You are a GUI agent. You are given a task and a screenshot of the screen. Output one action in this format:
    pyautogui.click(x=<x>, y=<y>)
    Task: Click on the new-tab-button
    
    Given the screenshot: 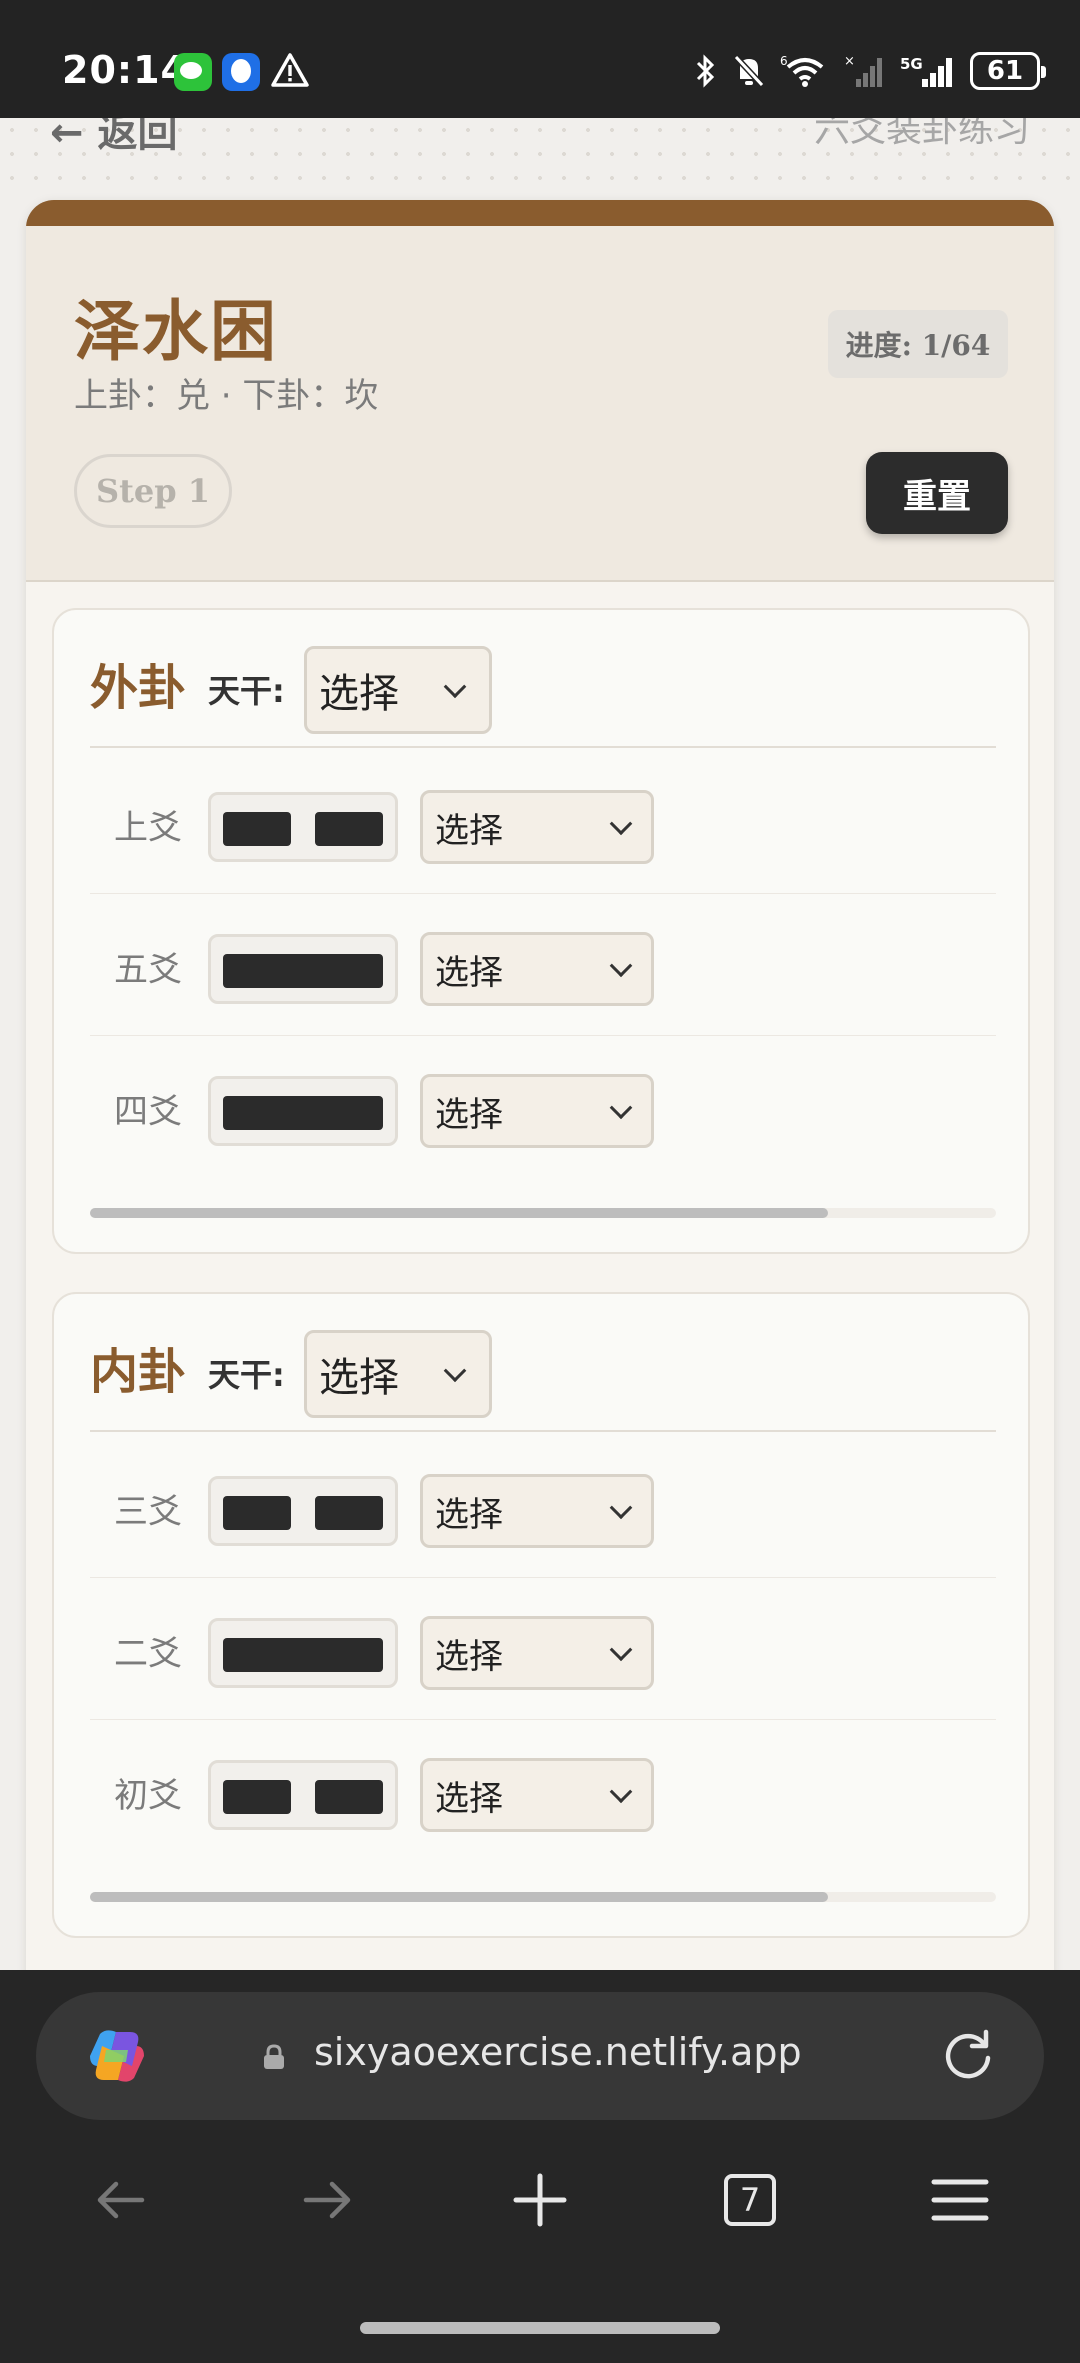 What is the action you would take?
    pyautogui.click(x=540, y=2200)
    